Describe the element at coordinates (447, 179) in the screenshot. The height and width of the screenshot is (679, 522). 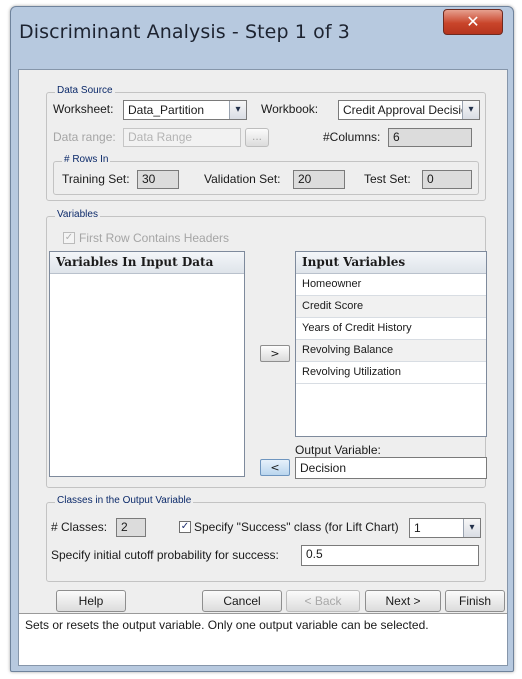
I see `test-set-field: 0` at that location.